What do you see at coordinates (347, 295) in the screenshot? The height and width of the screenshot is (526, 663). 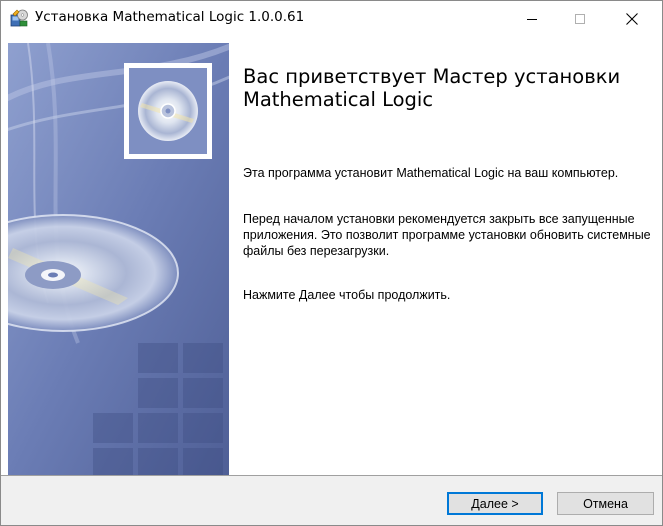 I see `continue-instruction-text: Нажмите Далее чтобы продолжить.` at bounding box center [347, 295].